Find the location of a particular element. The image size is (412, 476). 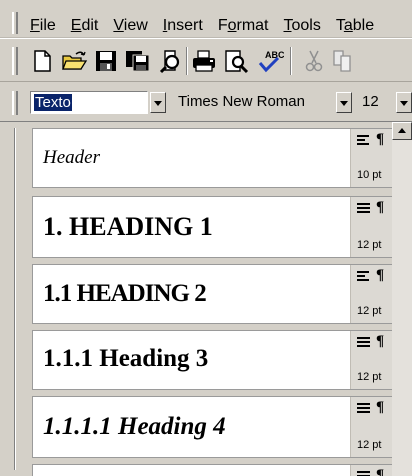

style-card-heading-3: 1.1.1 Heading 3 ¶ 12 pt is located at coordinates (213, 360).